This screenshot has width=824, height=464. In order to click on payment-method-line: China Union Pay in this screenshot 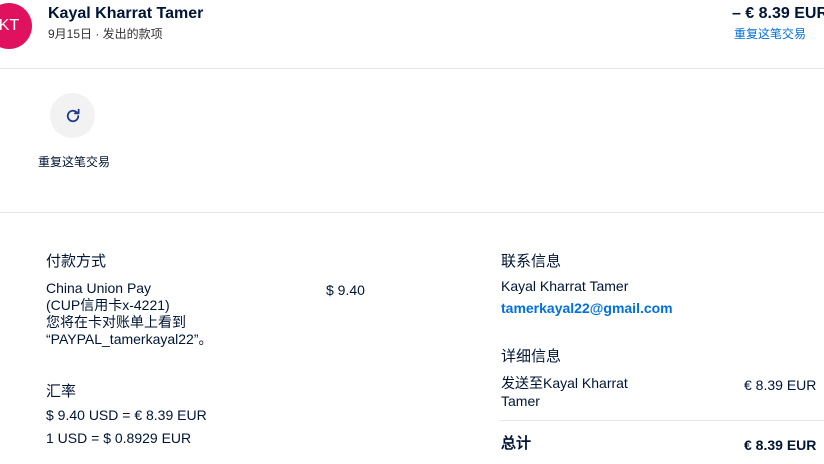, I will do `click(99, 288)`.